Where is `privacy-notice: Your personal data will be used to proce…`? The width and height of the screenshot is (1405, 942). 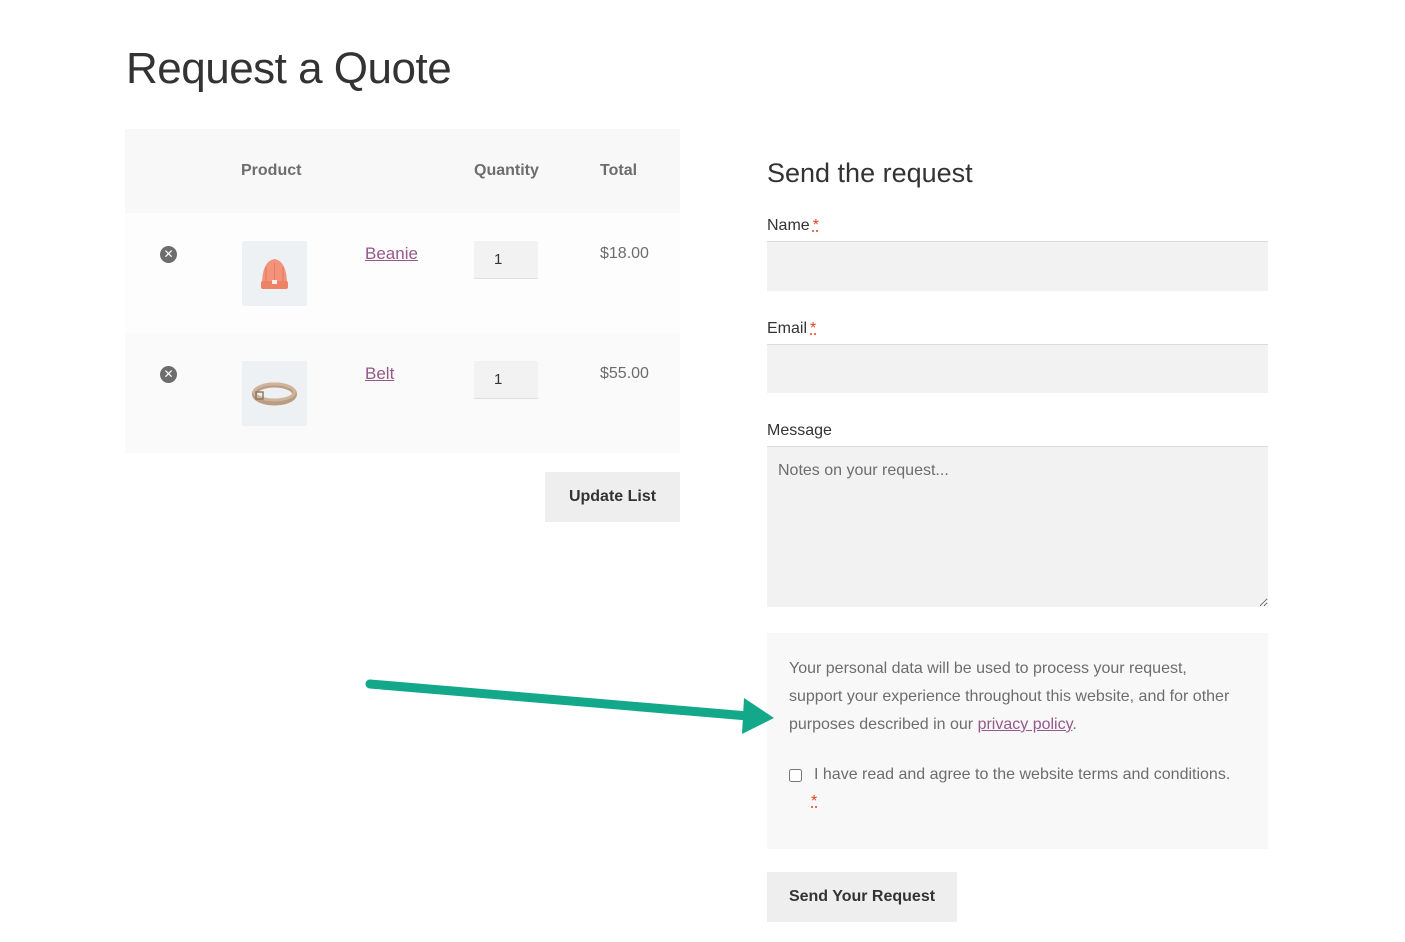
privacy-notice: Your personal data will be used to proce… is located at coordinates (1014, 697).